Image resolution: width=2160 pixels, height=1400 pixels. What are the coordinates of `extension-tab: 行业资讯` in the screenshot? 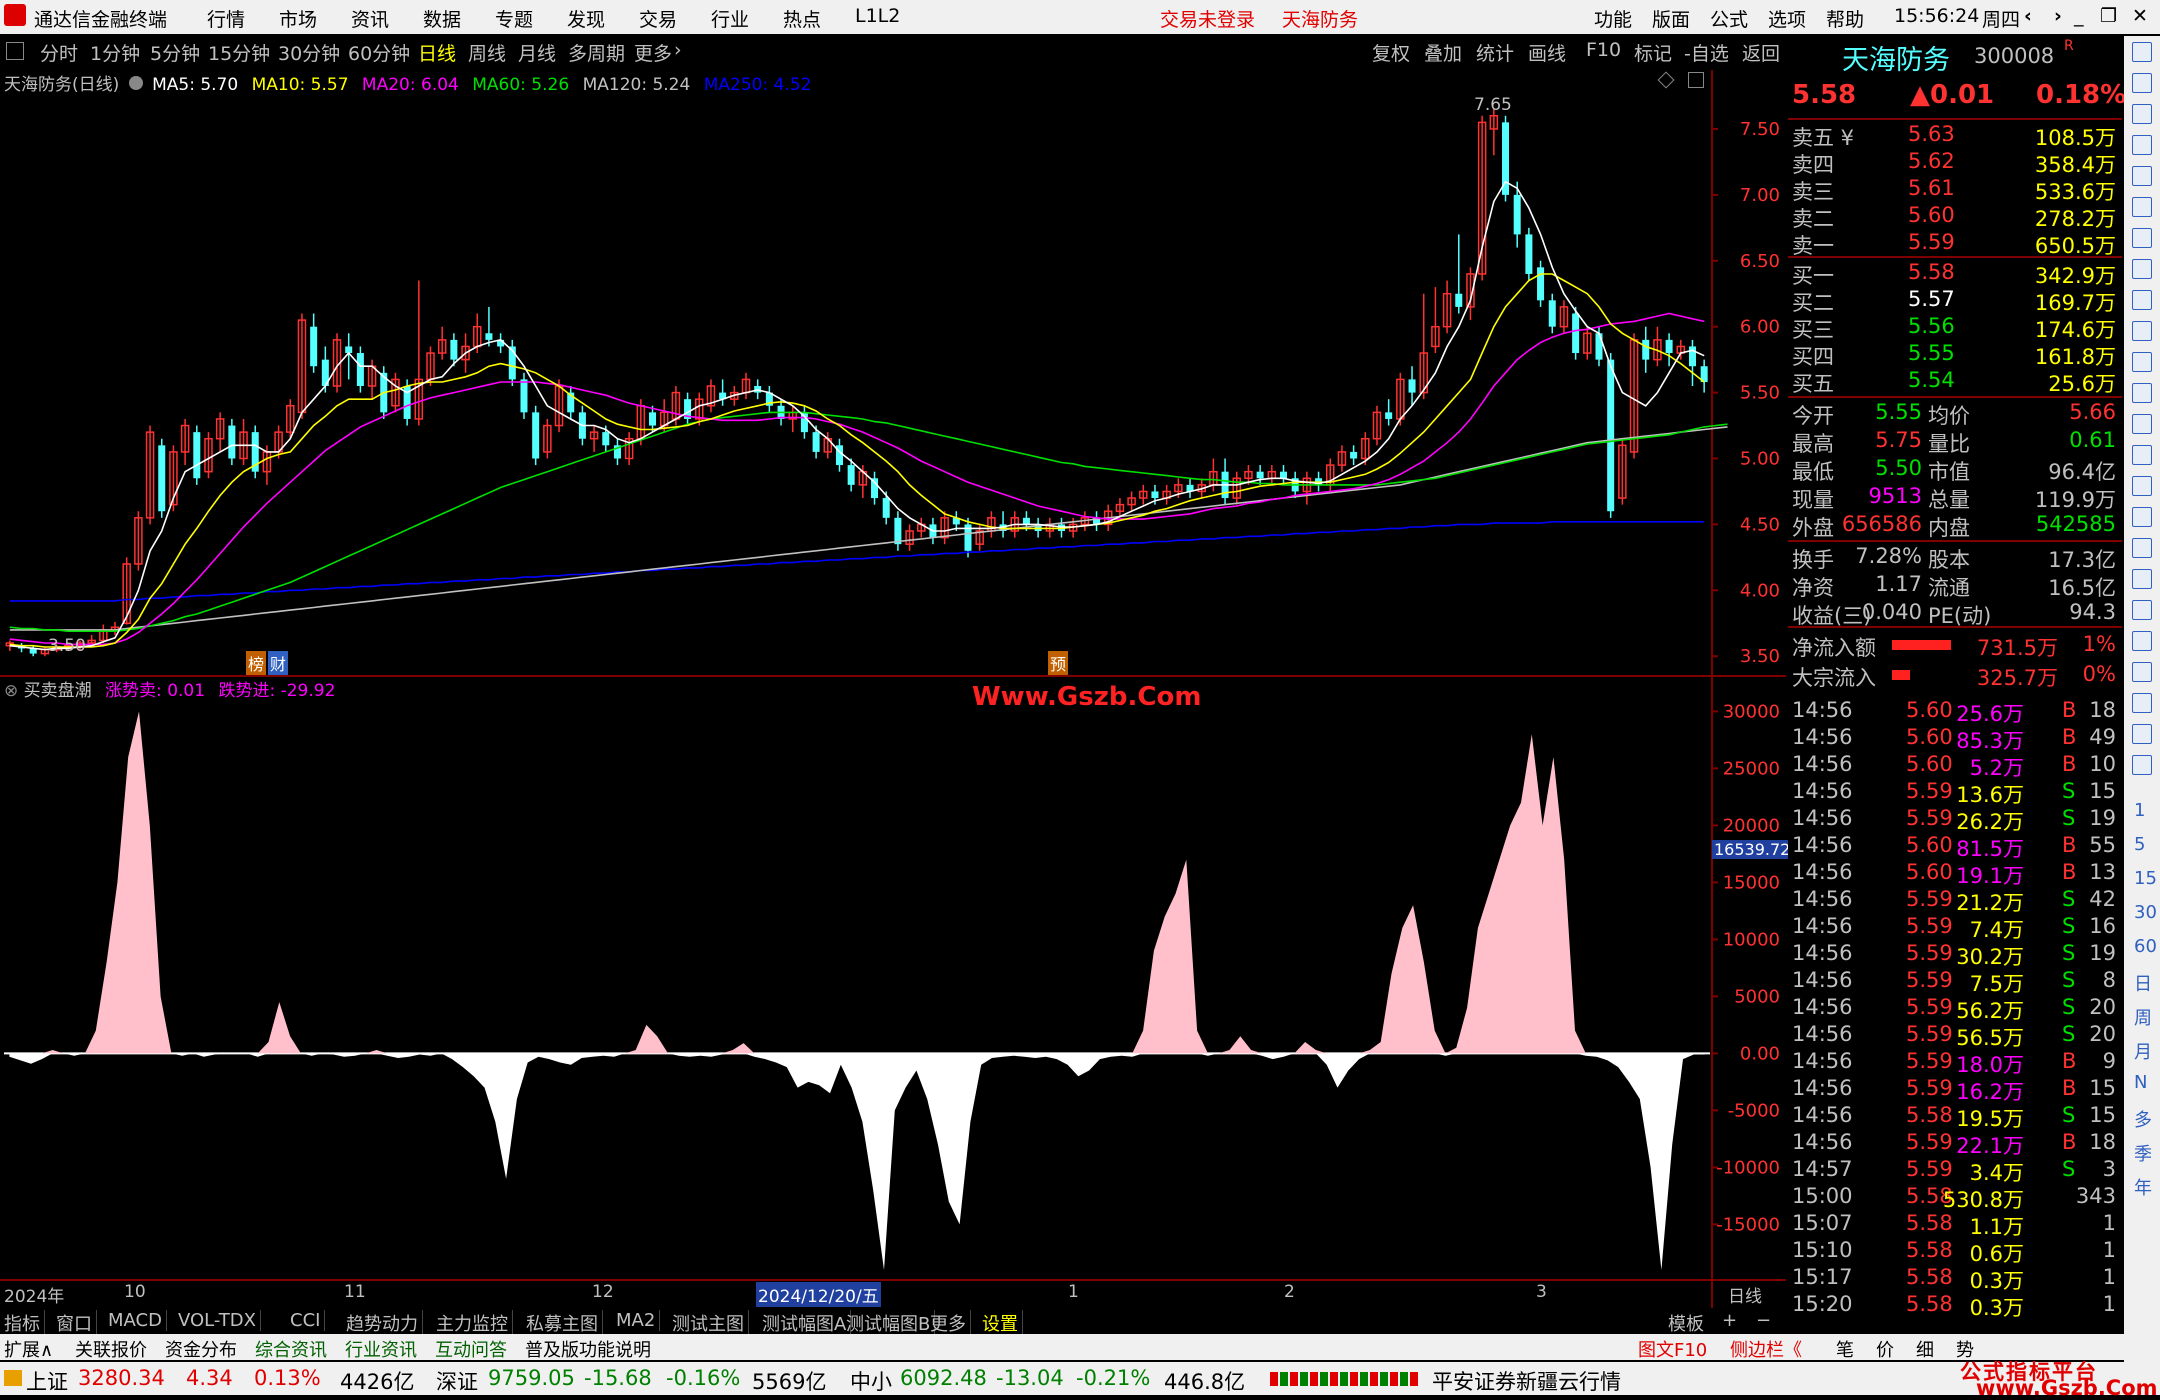 It's located at (381, 1349).